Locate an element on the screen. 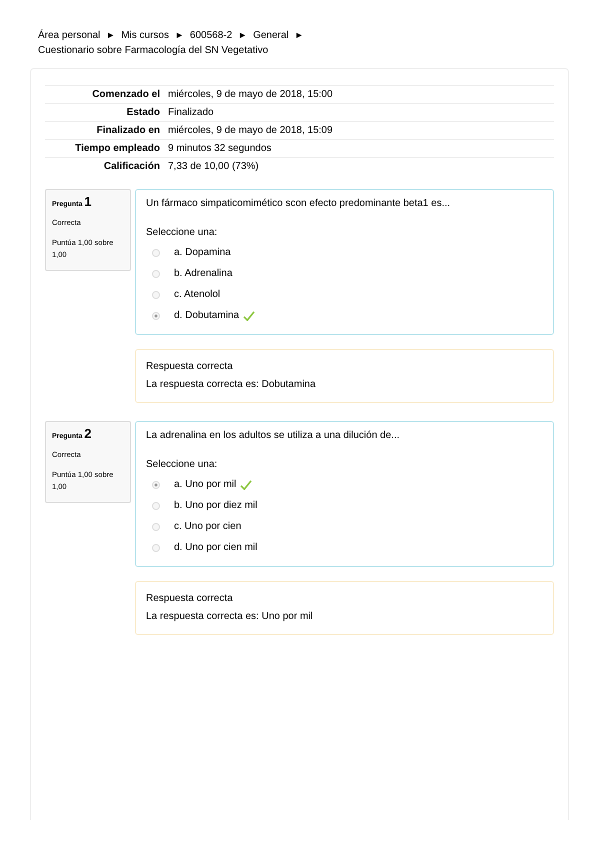 This screenshot has height=848, width=599. summary-label: Calificación is located at coordinates (106, 166).